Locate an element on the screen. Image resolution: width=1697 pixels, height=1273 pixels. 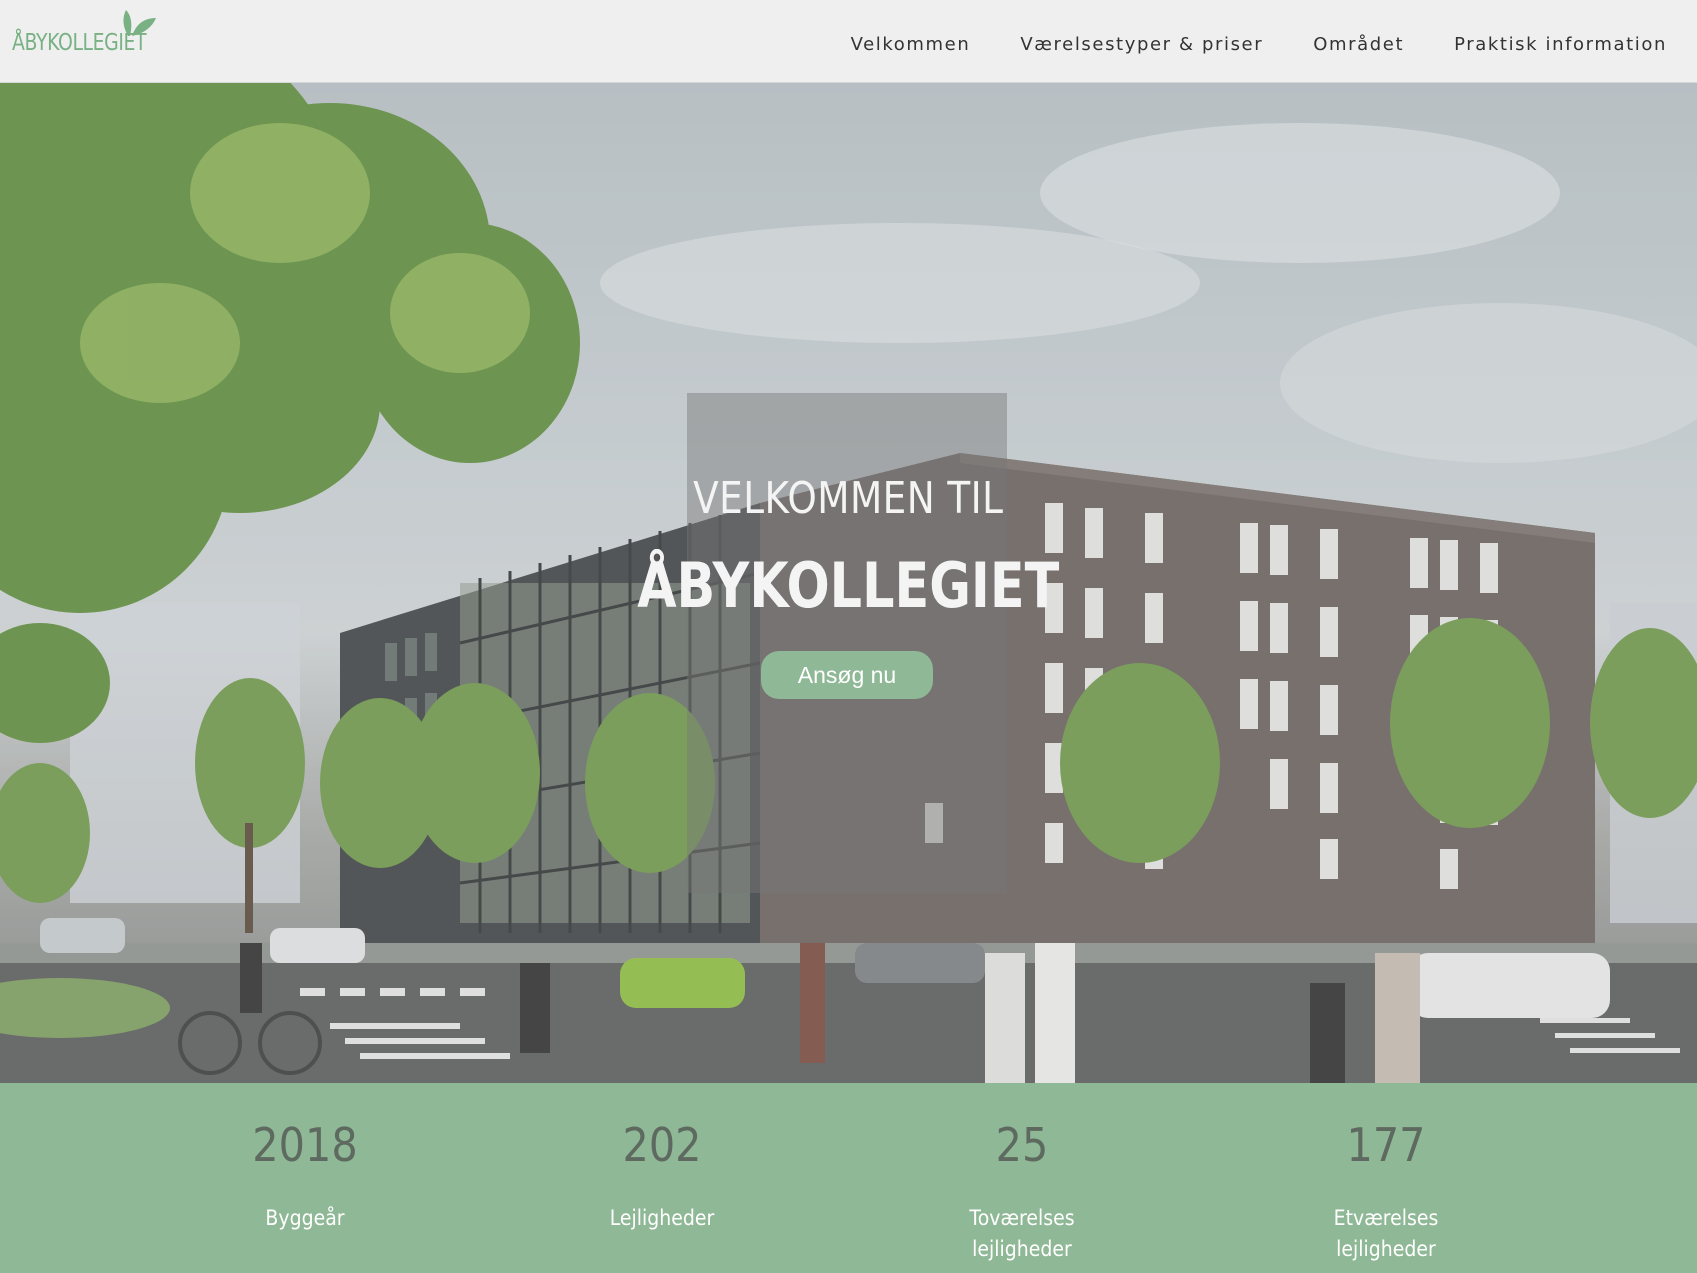
hero-title-backdrop is located at coordinates (847, 643).